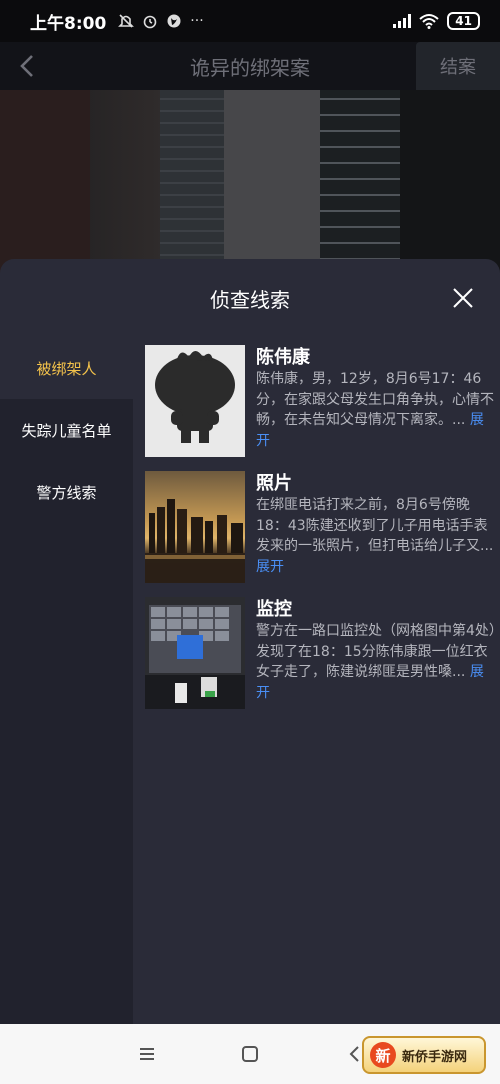  I want to click on app-header: 诡异的绑架案 结案, so click(250, 66).